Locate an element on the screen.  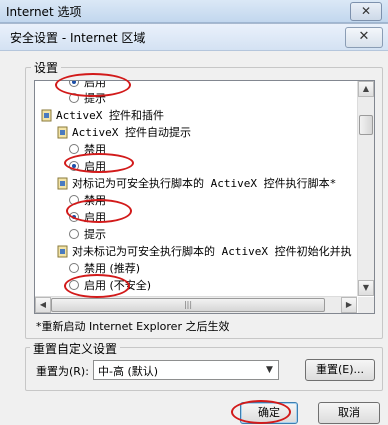
settings-group-legend: 设置 is located at coordinates (46, 67).